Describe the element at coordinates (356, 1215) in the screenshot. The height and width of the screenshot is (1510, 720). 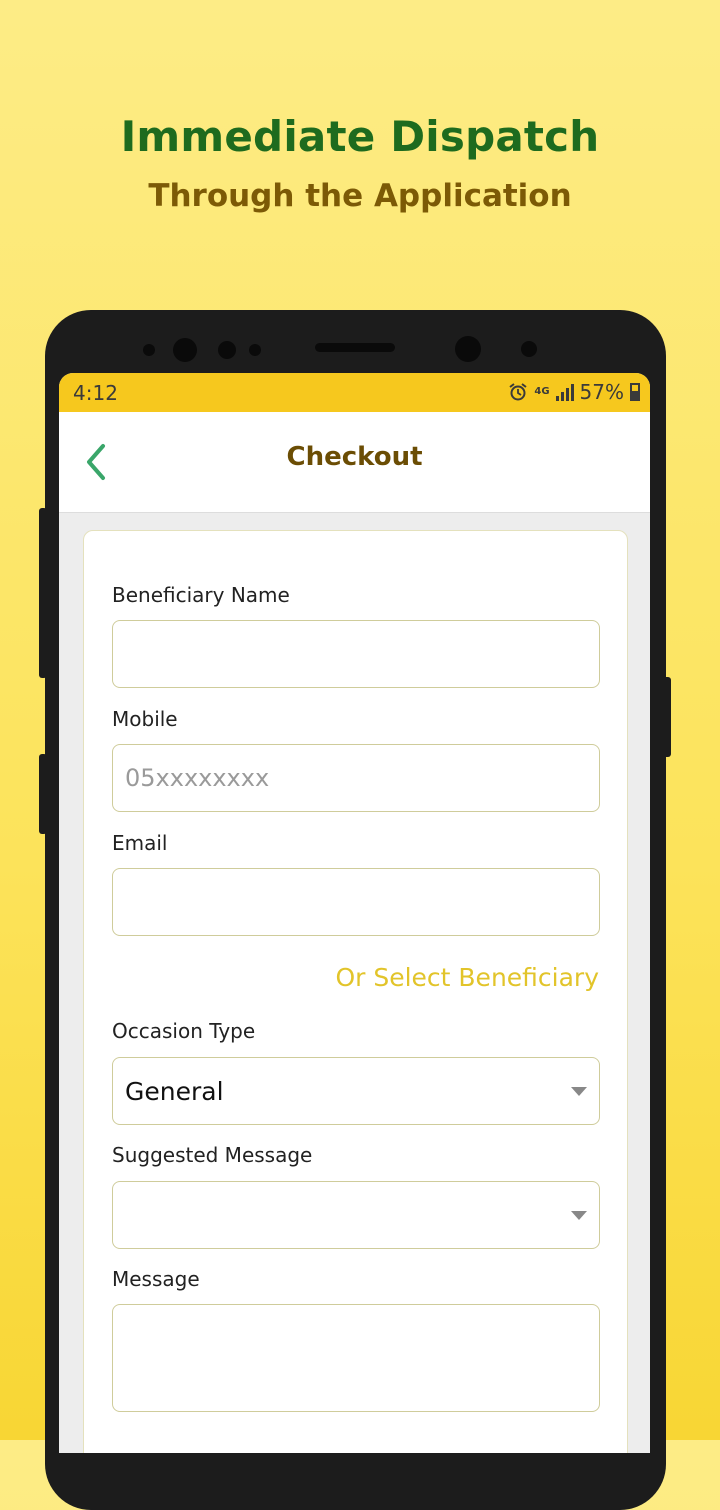
I see `suggested-message-select` at that location.